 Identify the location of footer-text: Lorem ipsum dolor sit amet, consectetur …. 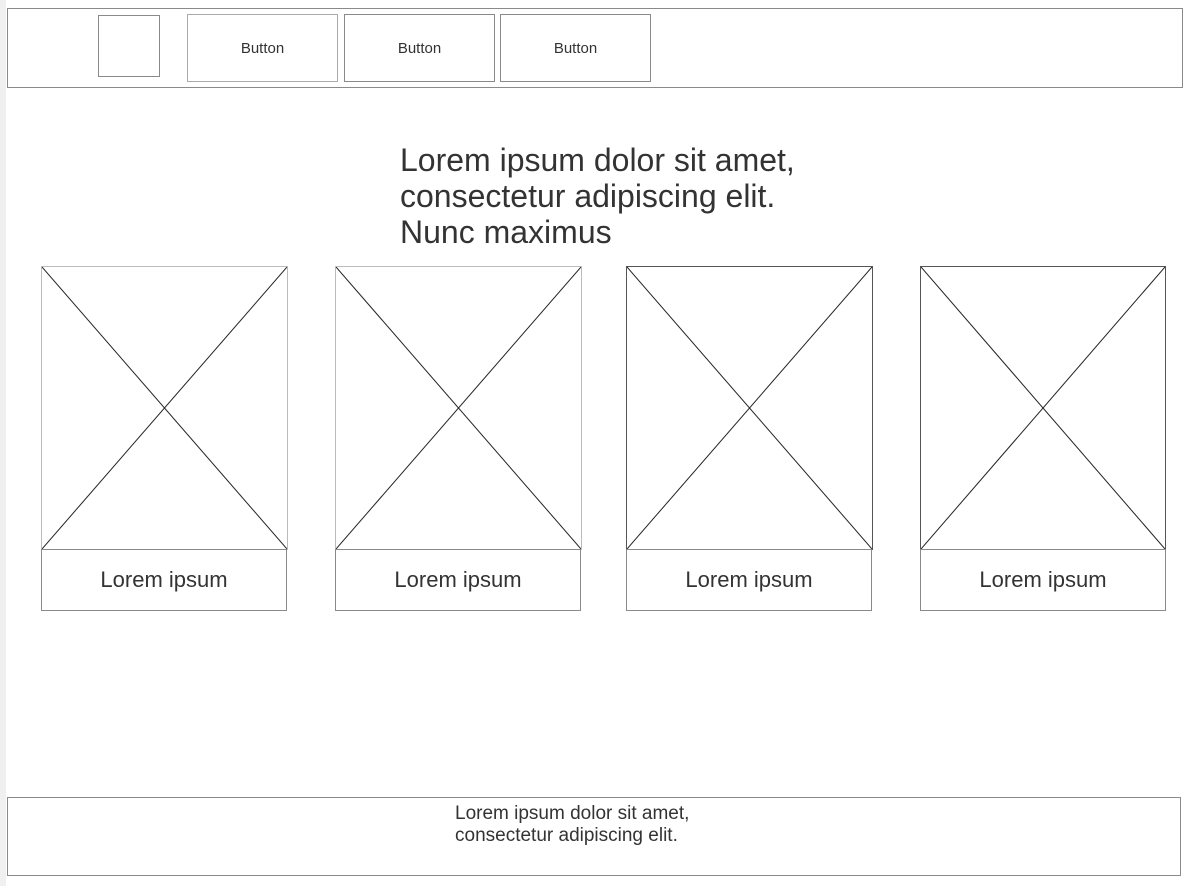
(572, 825).